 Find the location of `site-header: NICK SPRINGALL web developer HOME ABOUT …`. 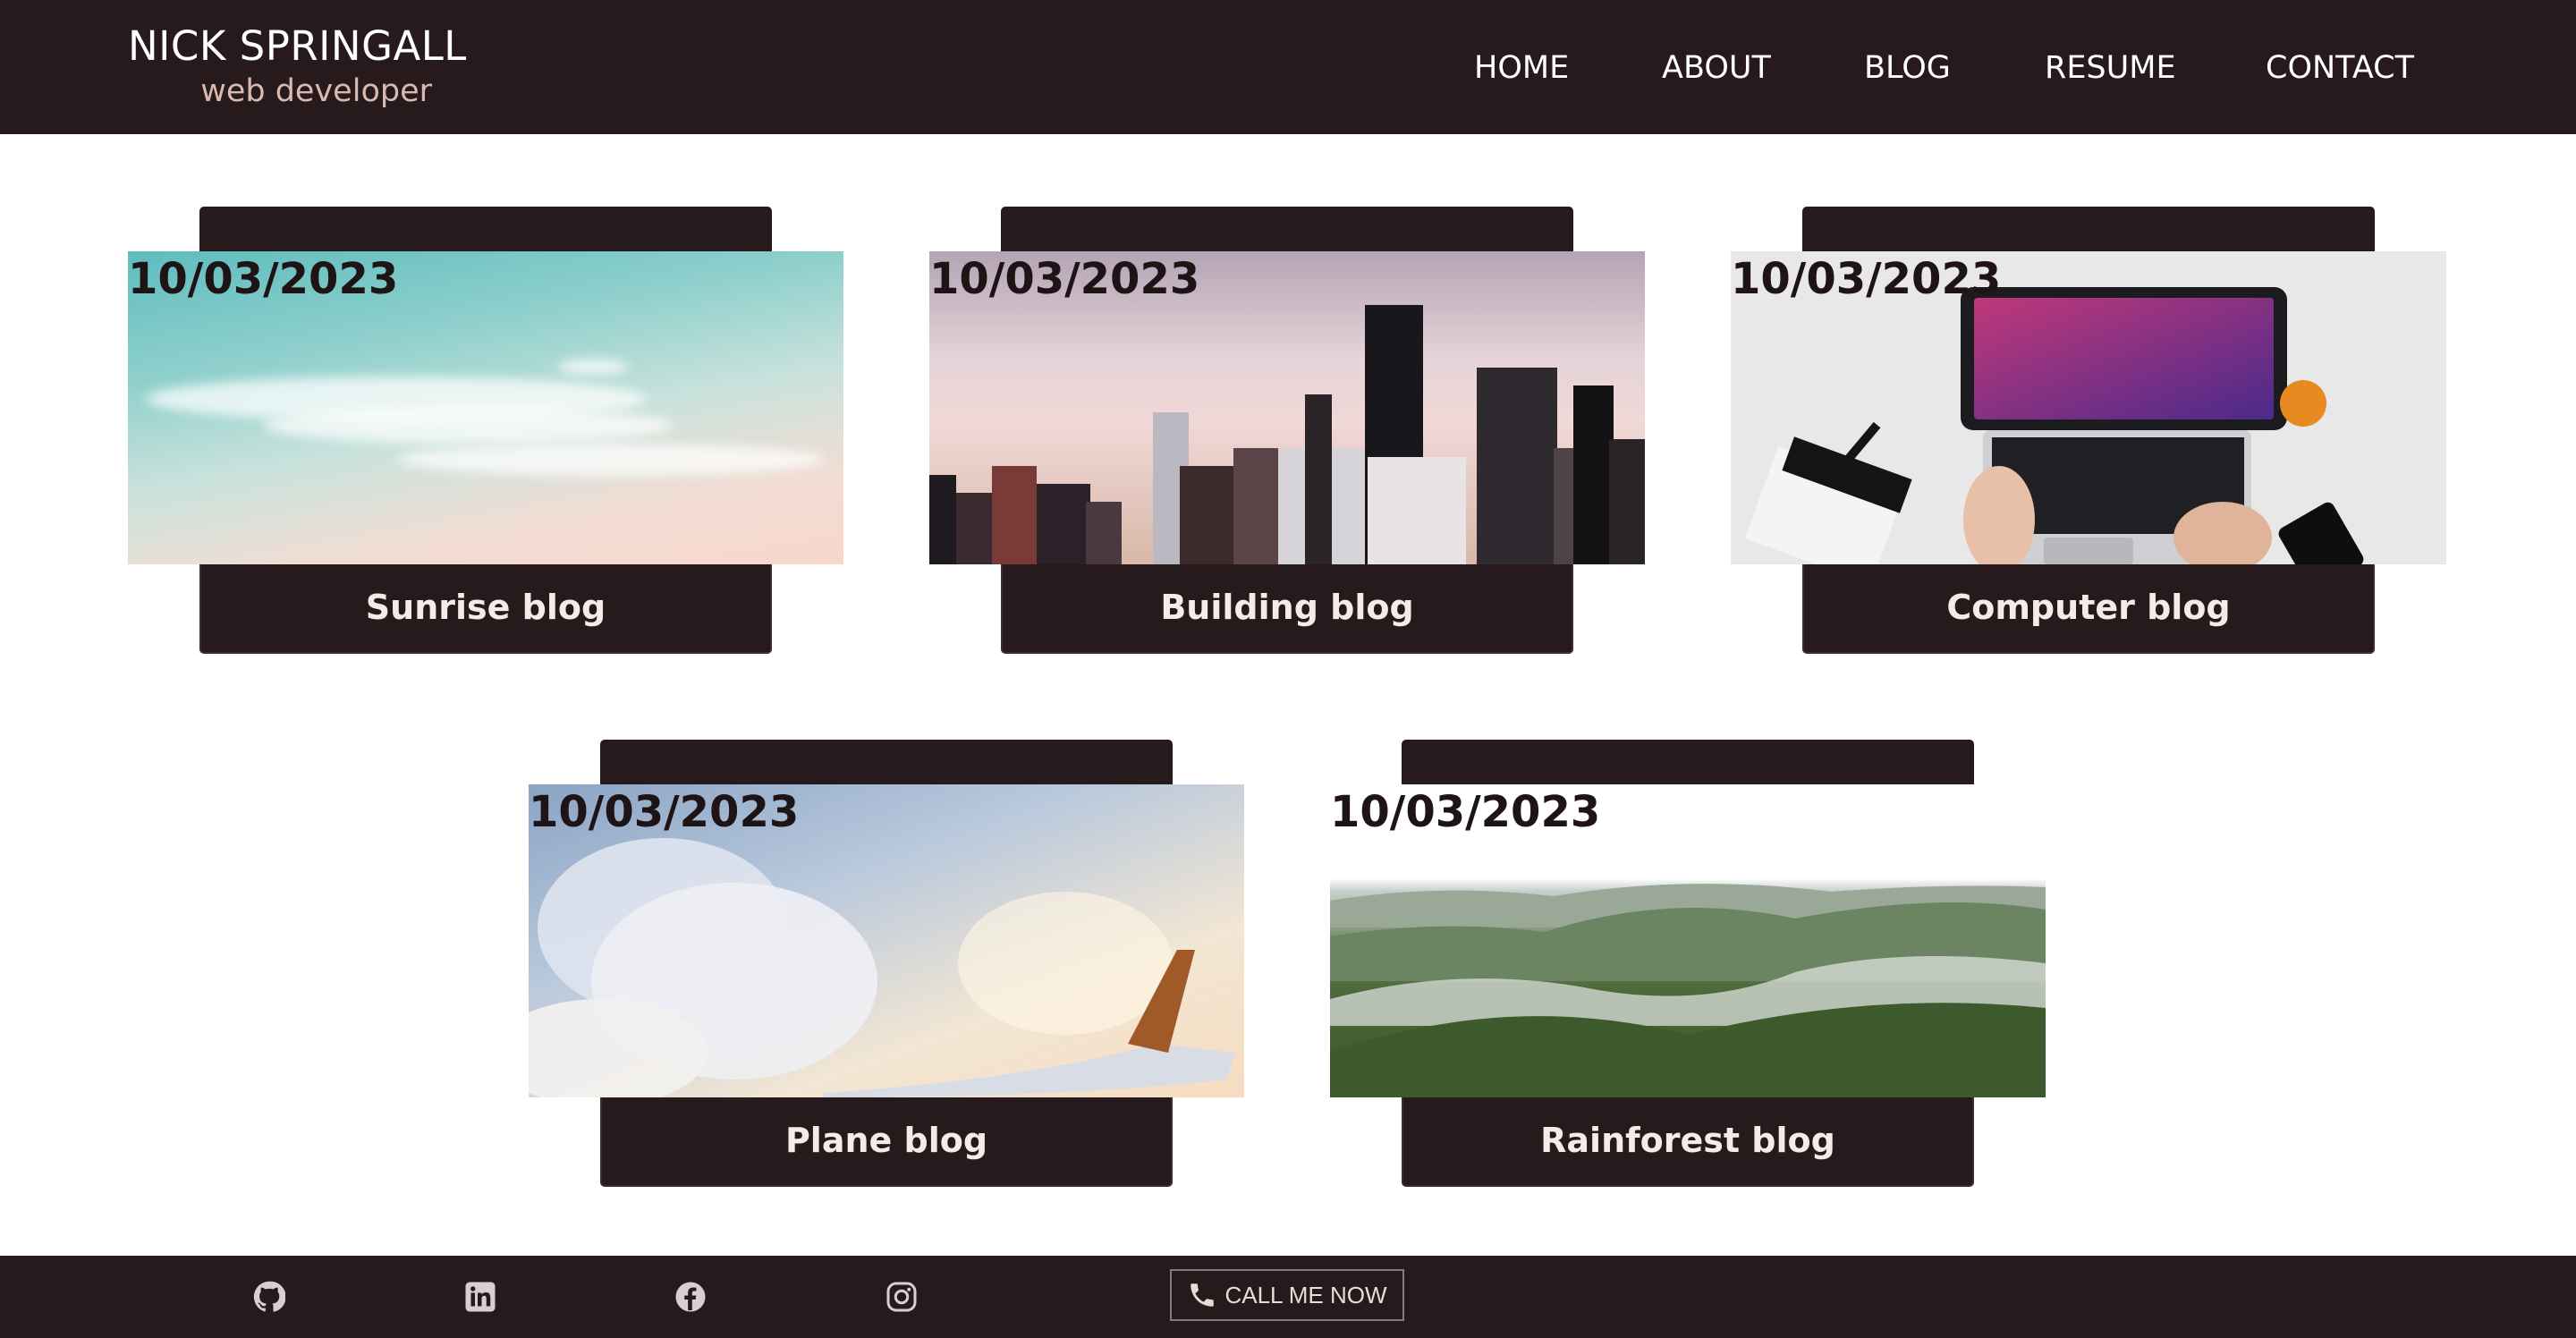

site-header: NICK SPRINGALL web developer HOME ABOUT … is located at coordinates (1288, 67).